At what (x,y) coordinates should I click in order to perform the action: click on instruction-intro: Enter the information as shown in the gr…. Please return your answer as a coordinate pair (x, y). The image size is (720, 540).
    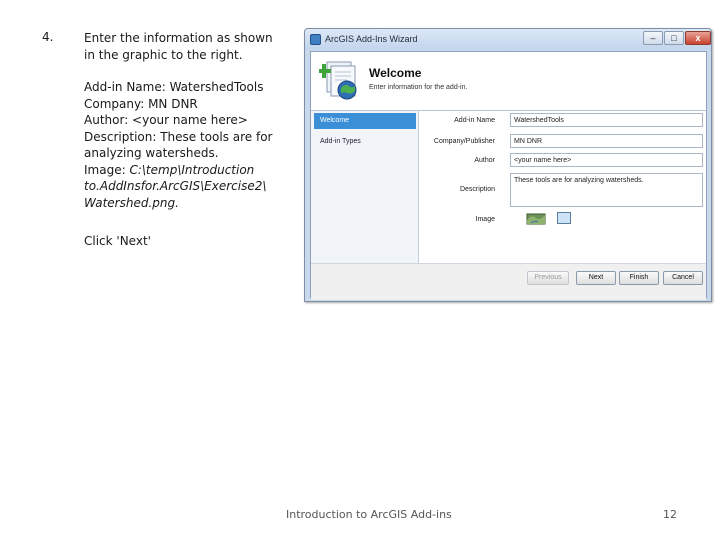
    Looking at the image, I should click on (178, 46).